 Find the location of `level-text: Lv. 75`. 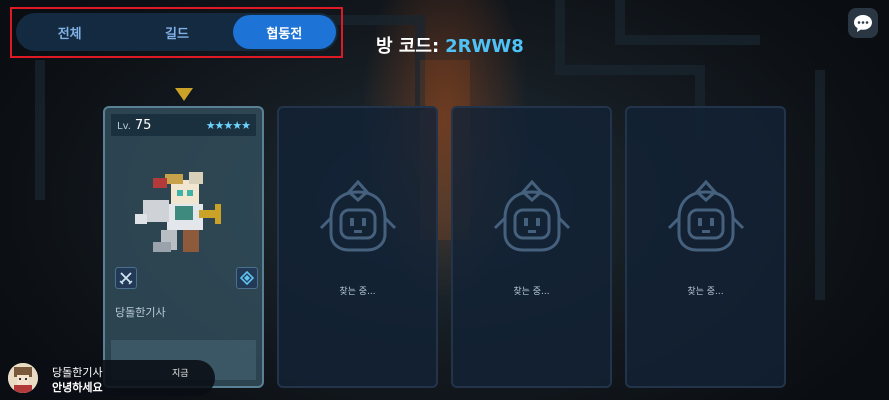

level-text: Lv. 75 is located at coordinates (134, 125).